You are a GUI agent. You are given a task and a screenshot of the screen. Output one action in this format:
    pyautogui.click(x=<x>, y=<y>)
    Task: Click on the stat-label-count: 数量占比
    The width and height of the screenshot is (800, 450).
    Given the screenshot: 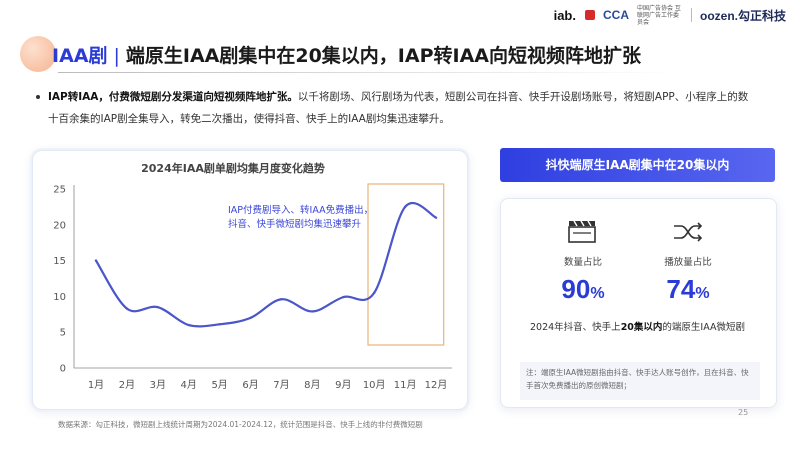 What is the action you would take?
    pyautogui.click(x=582, y=262)
    